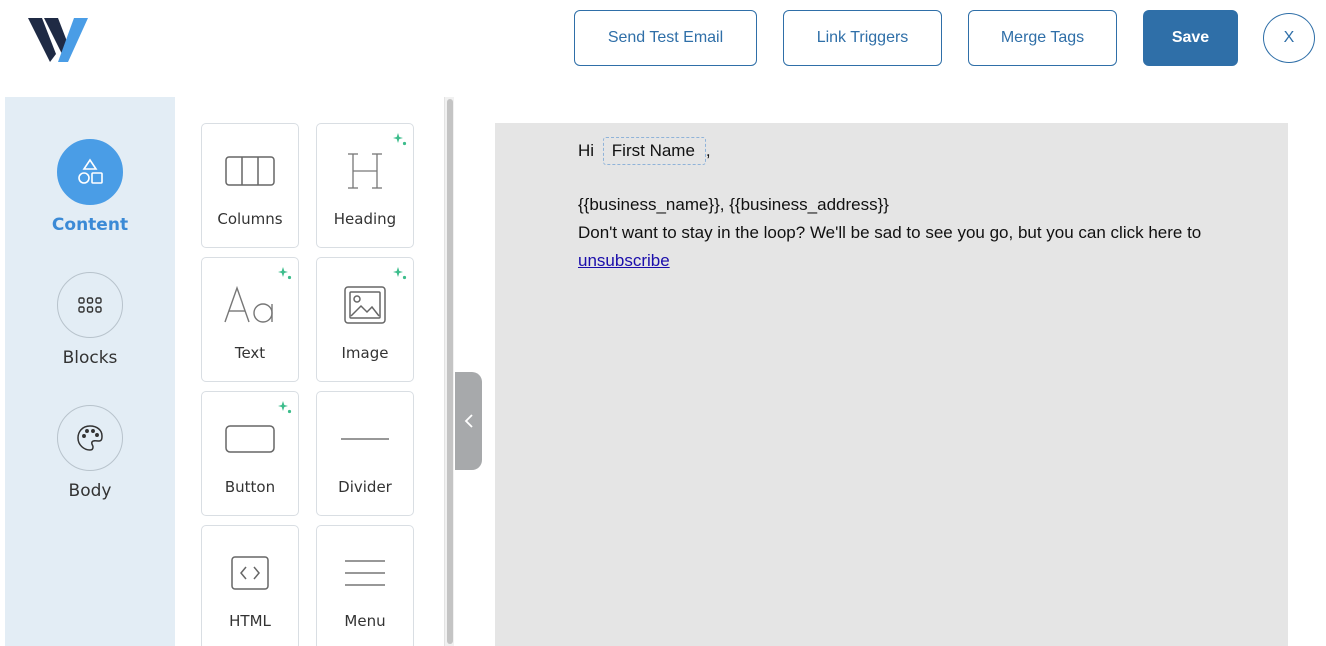 The image size is (1326, 646). I want to click on text-icon, so click(250, 305).